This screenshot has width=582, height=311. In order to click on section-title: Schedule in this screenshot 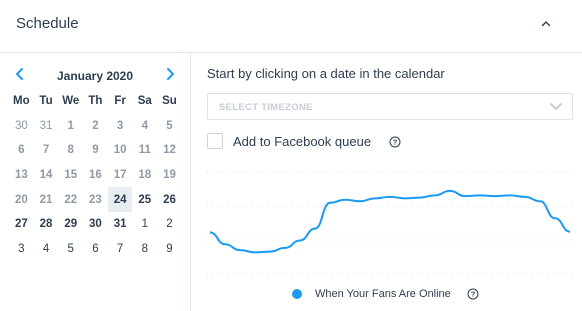, I will do `click(47, 23)`.